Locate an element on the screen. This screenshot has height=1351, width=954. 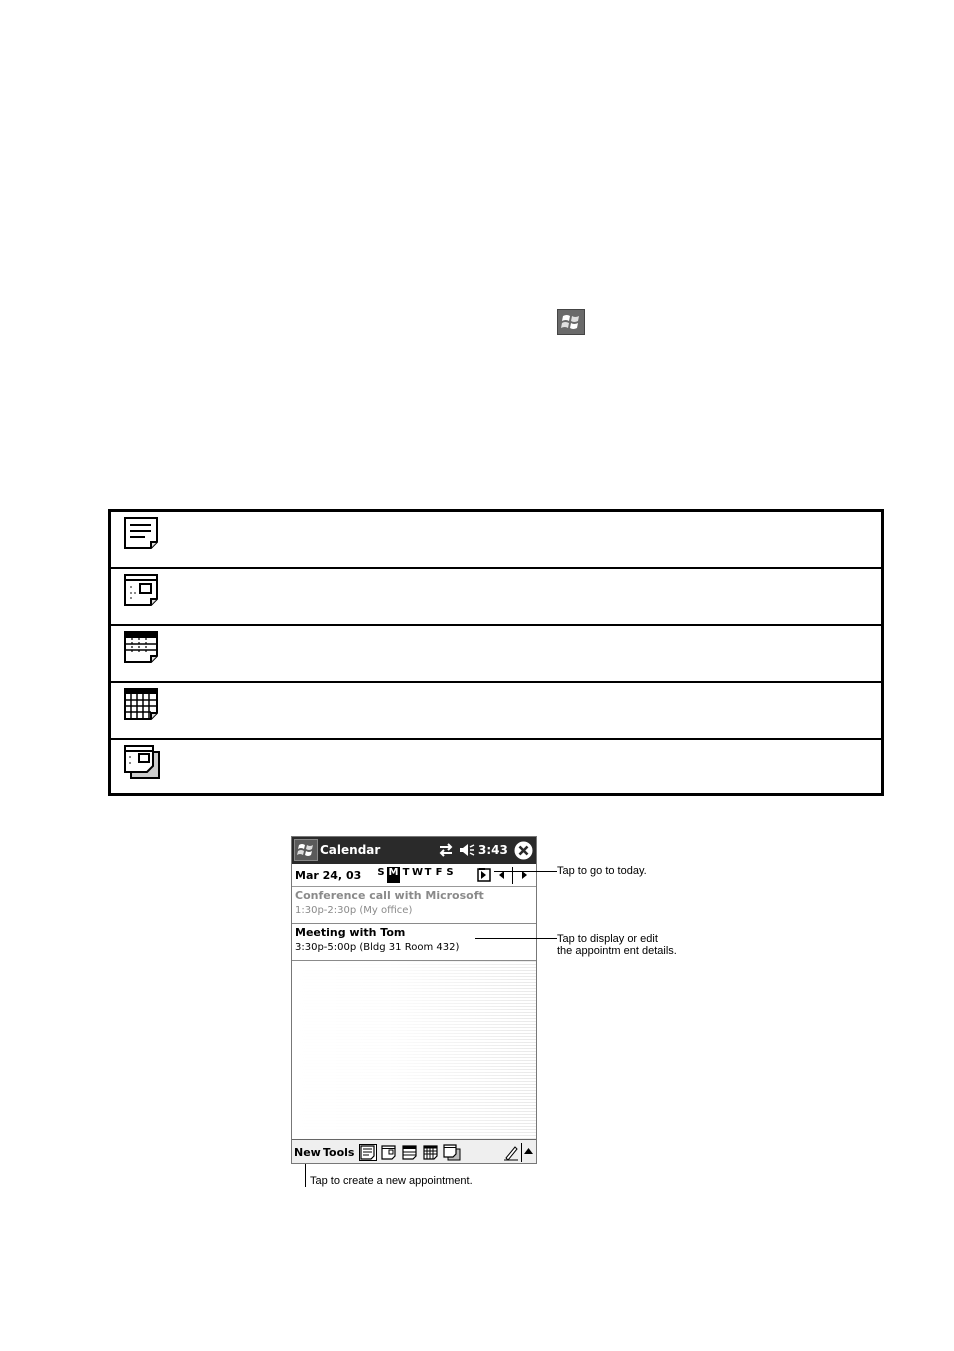
nav-separator is located at coordinates (512, 875).